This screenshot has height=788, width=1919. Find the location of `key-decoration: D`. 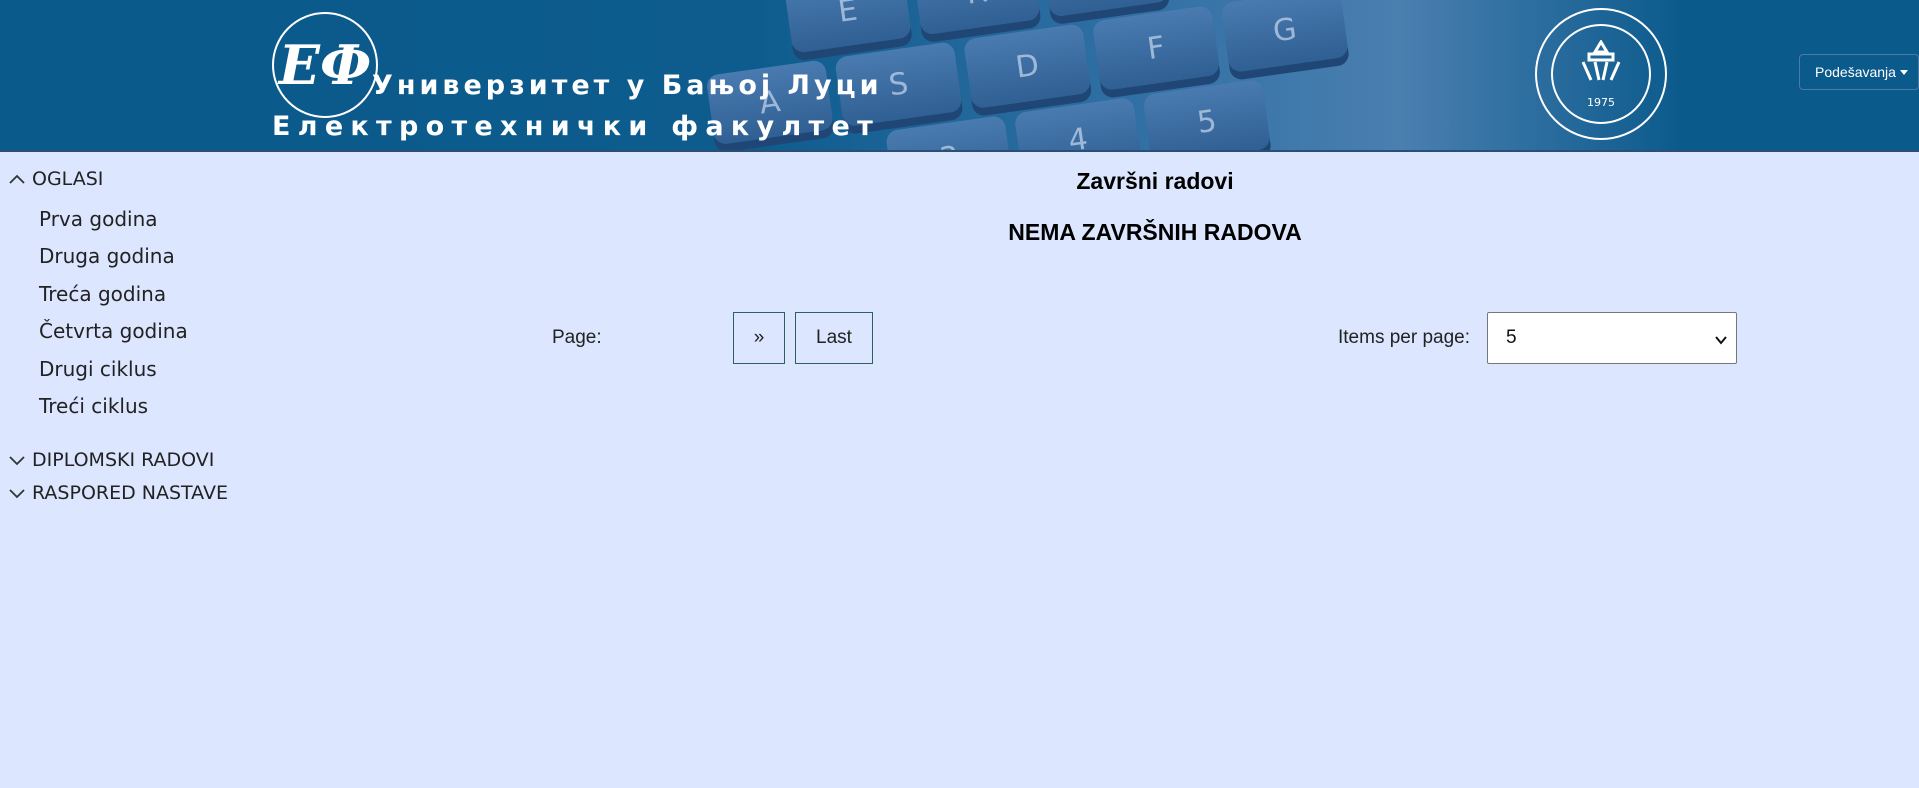

key-decoration: D is located at coordinates (1027, 66).